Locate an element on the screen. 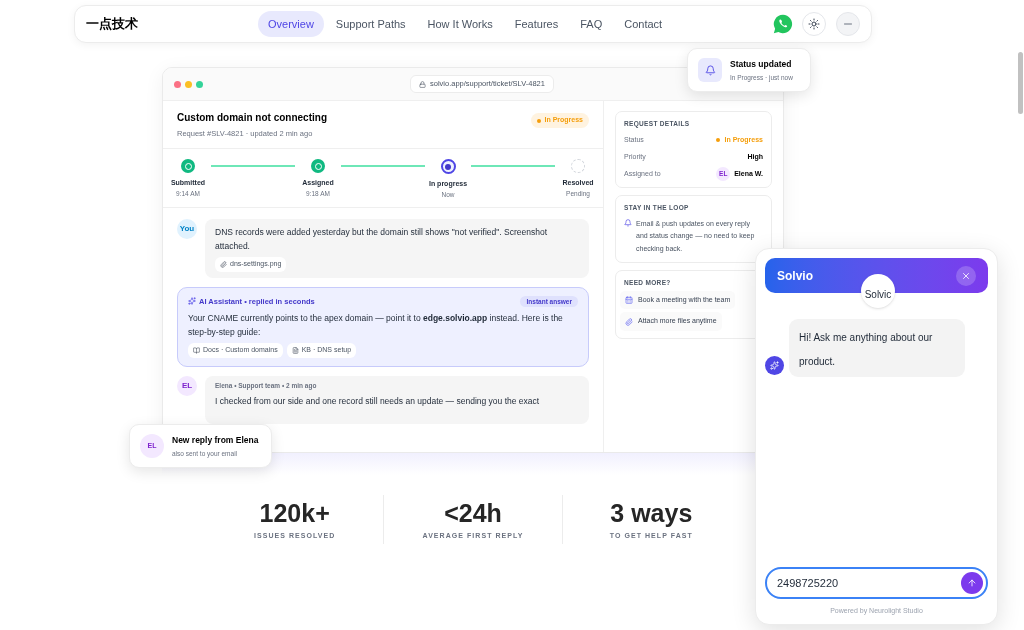 This screenshot has width=1024, height=630. message-text: I checked from our side and one record still needs an update — sending you the exact is located at coordinates (378, 401).